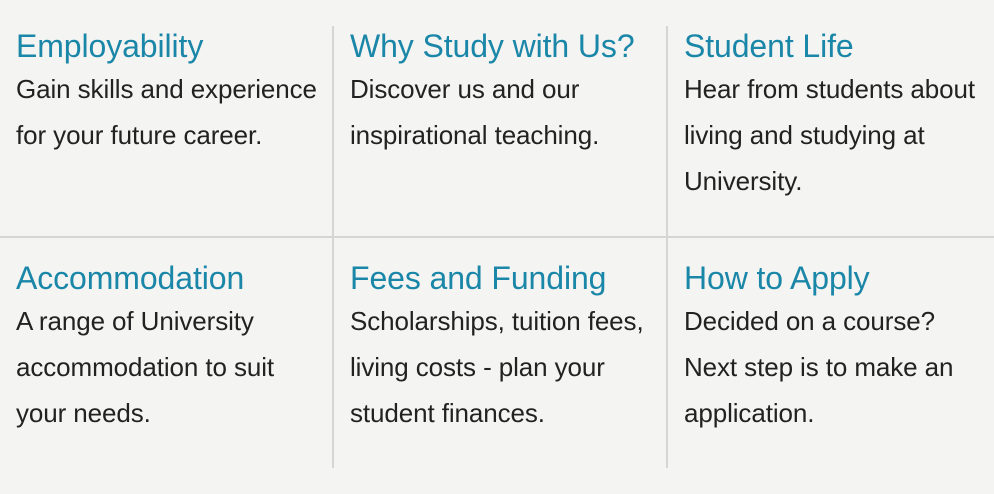  Describe the element at coordinates (170, 46) in the screenshot. I see `tile-title-link: Employability` at that location.